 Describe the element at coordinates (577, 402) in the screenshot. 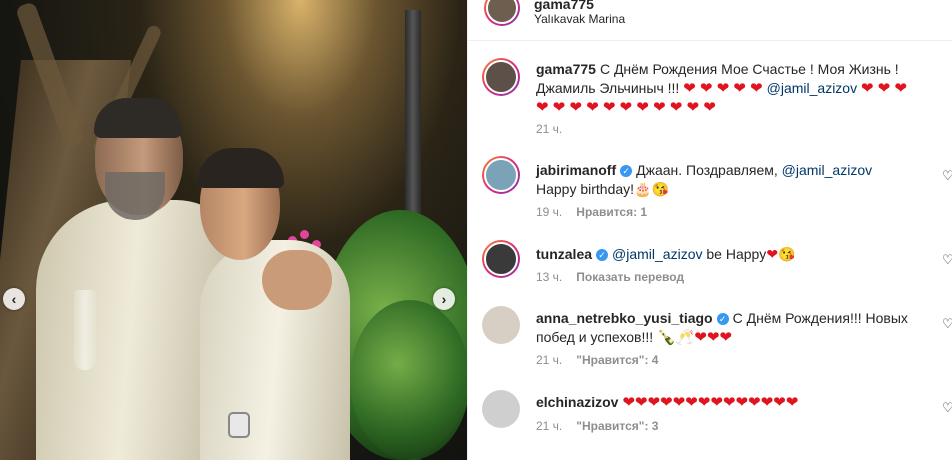

I see `comment-username: elchinazizov` at that location.